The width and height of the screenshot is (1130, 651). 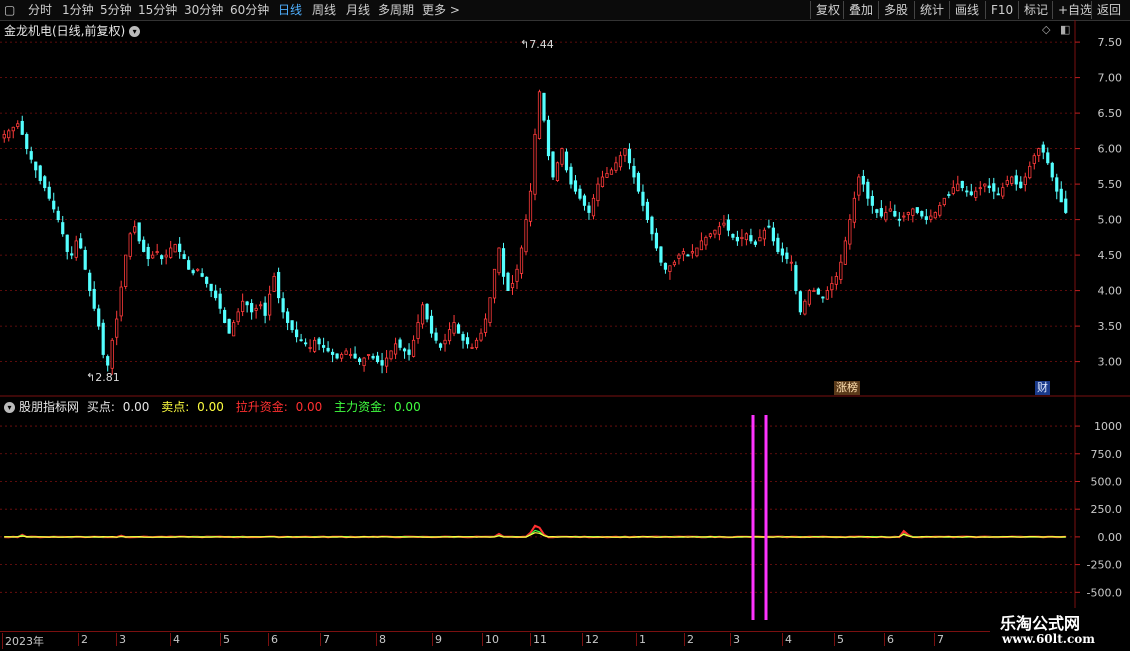 I want to click on price-tick-label: 3.50, so click(x=1110, y=326).